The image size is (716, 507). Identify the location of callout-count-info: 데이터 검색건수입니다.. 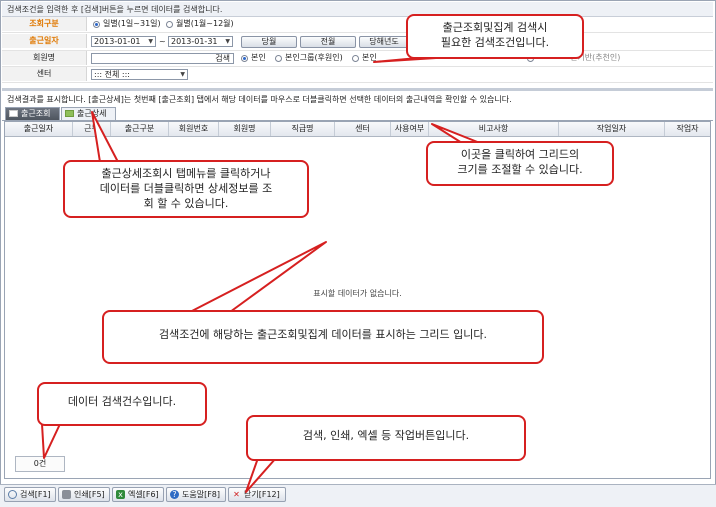
(122, 404).